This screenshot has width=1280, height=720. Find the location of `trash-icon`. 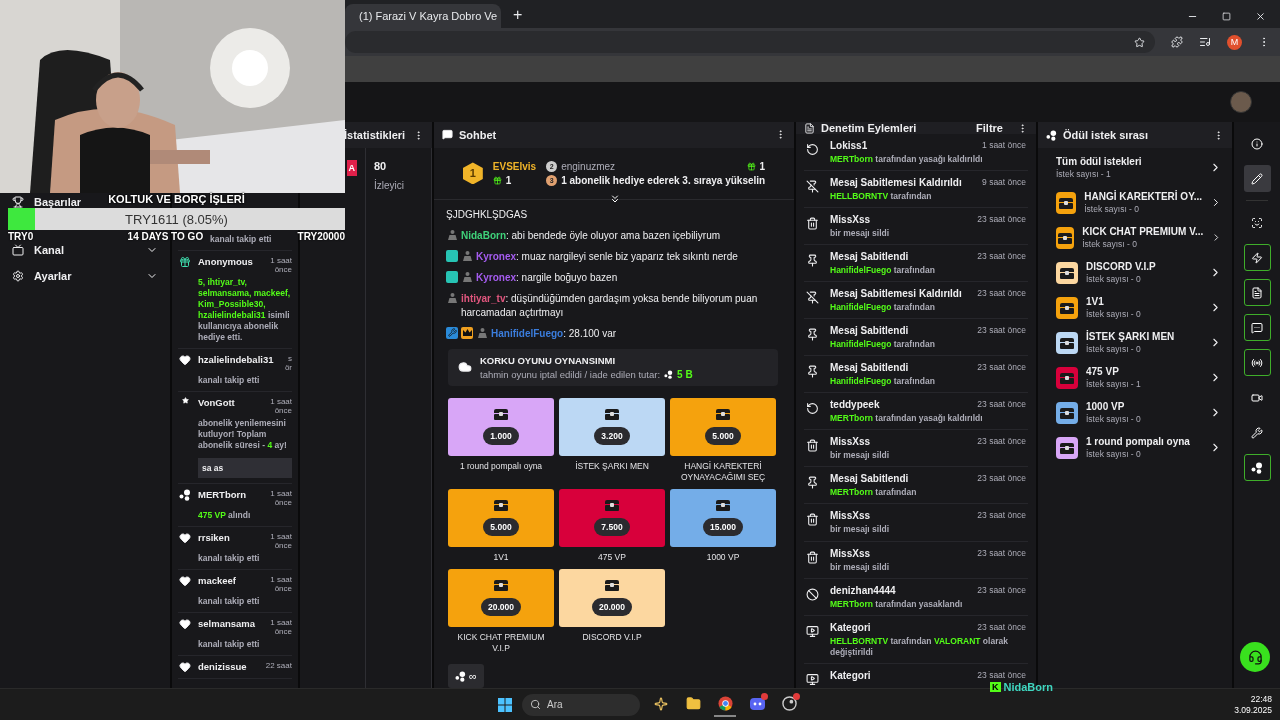

trash-icon is located at coordinates (812, 557).